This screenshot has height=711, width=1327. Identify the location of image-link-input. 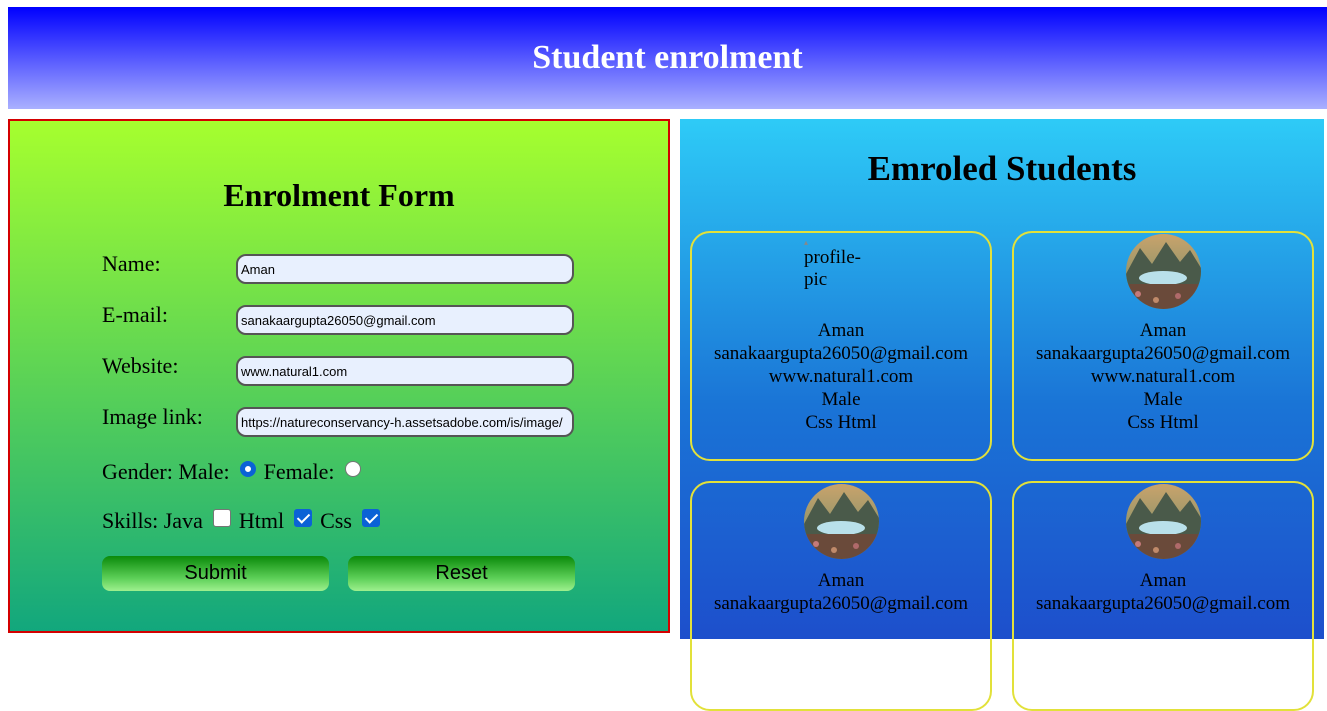
(405, 422).